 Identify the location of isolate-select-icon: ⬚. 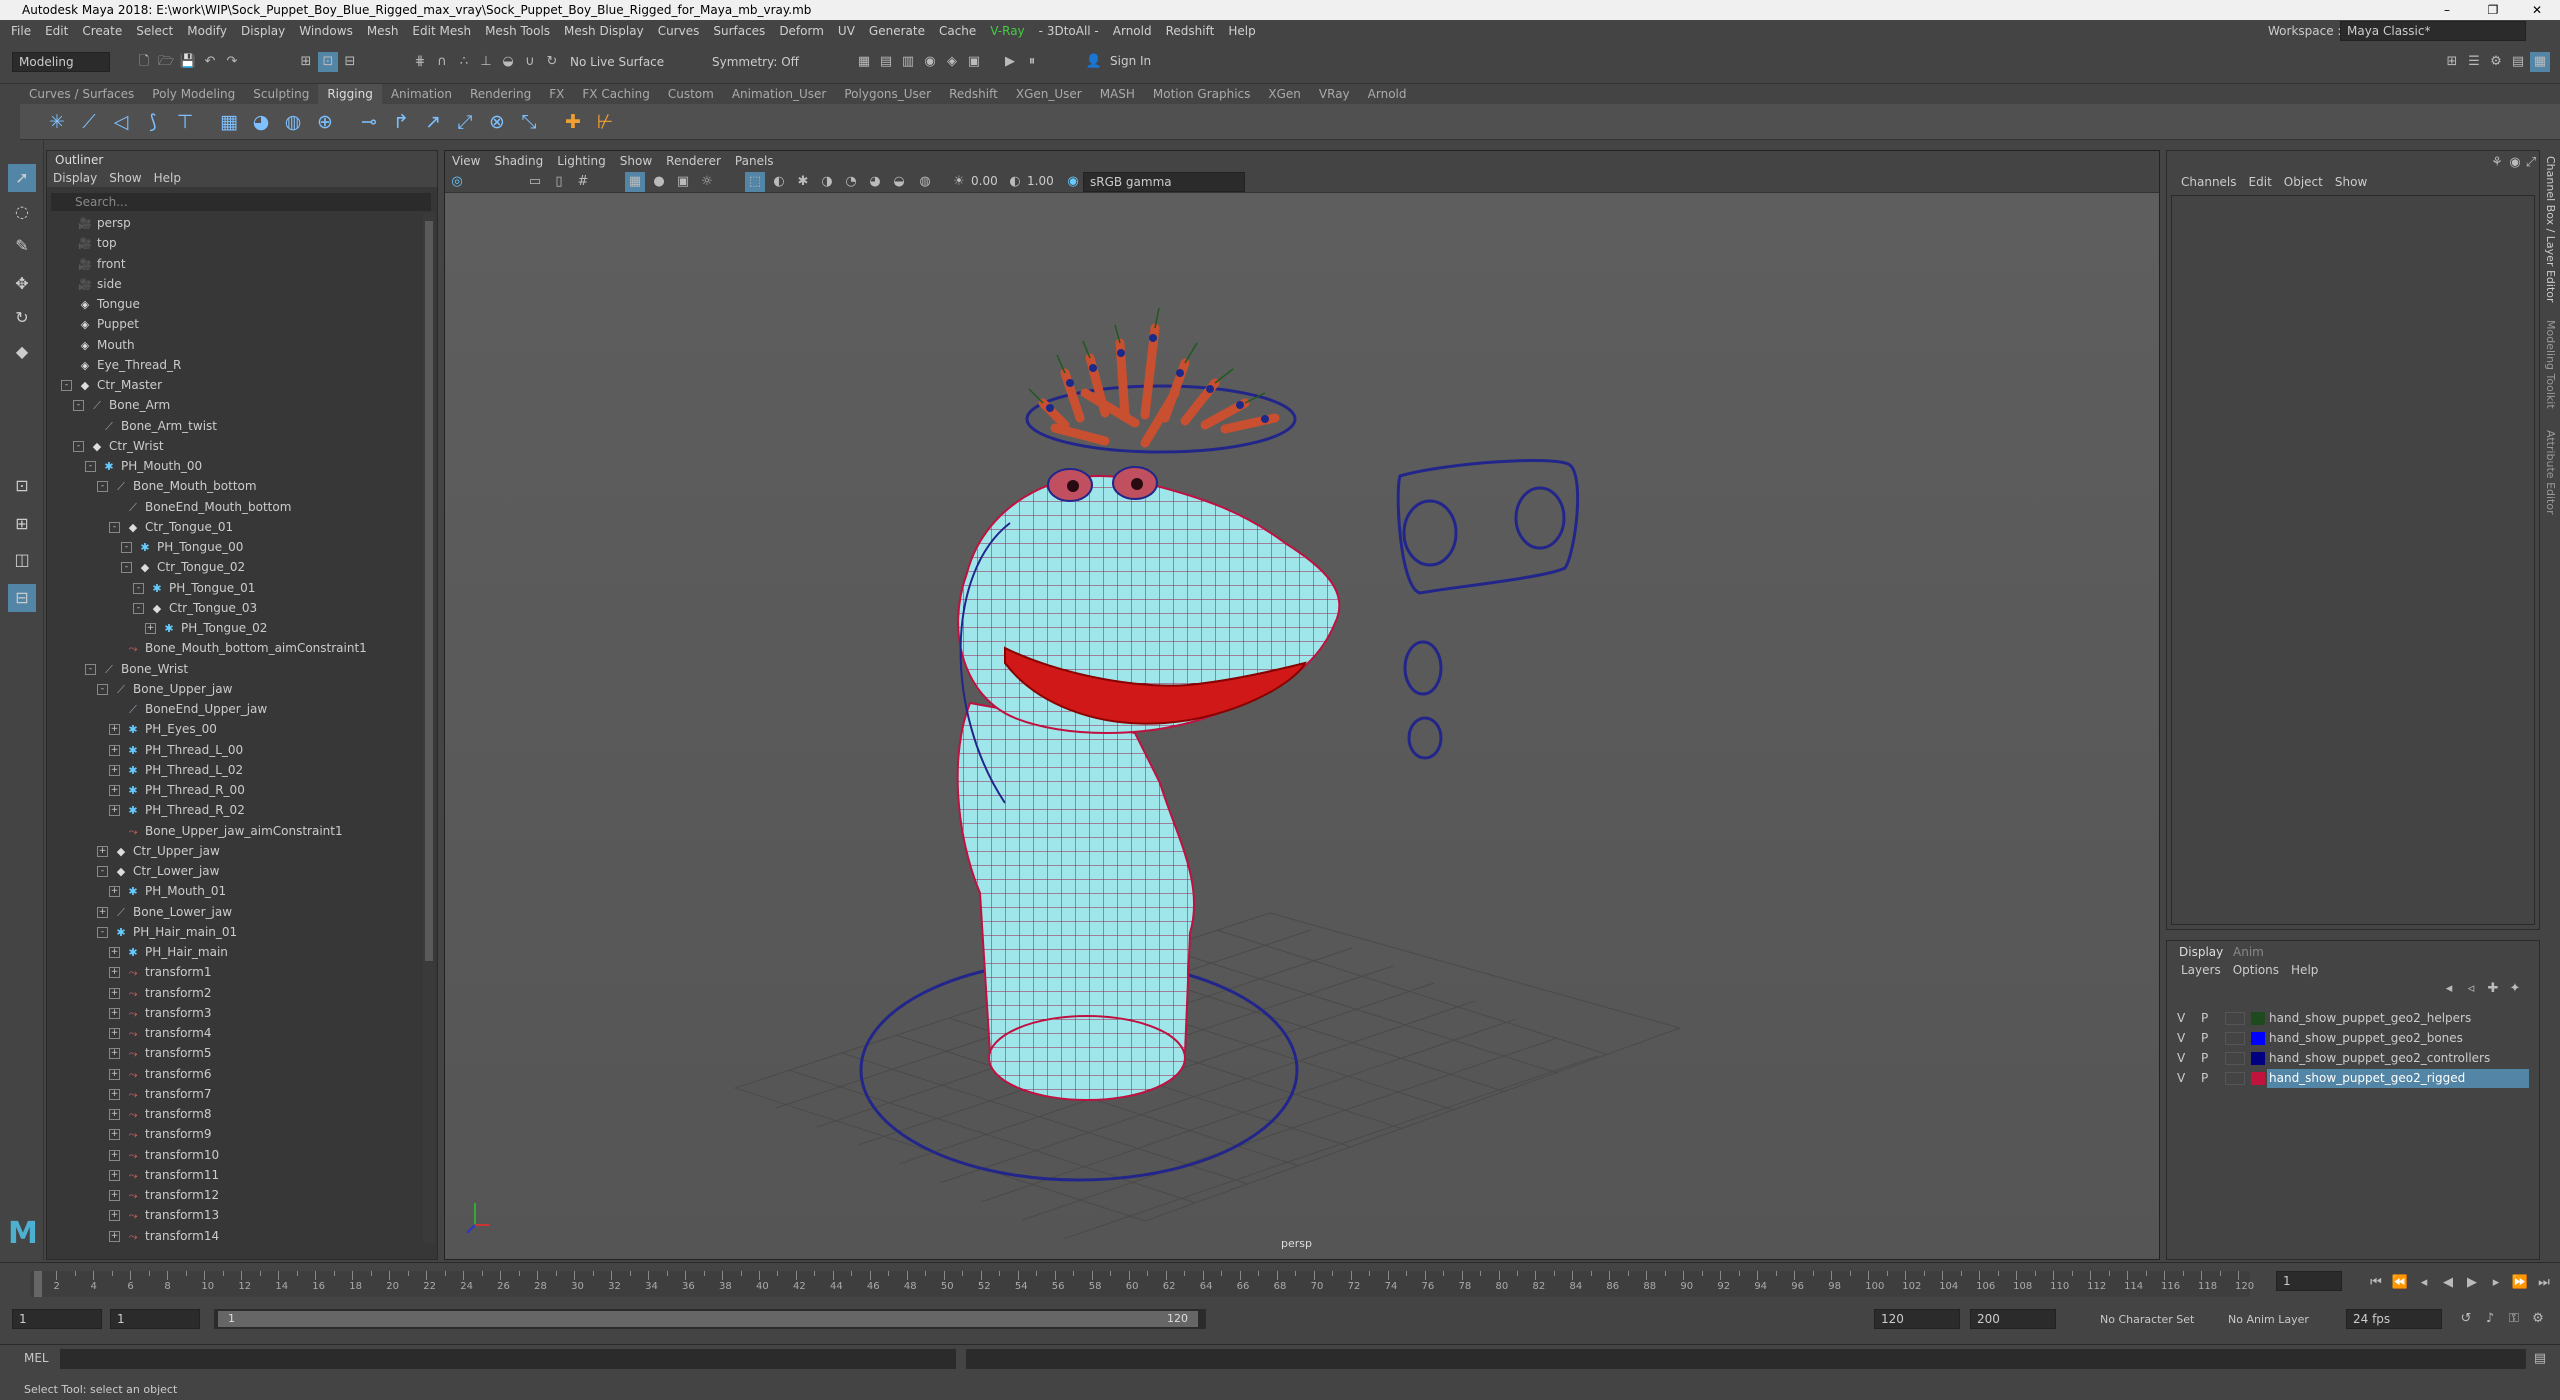
(755, 182).